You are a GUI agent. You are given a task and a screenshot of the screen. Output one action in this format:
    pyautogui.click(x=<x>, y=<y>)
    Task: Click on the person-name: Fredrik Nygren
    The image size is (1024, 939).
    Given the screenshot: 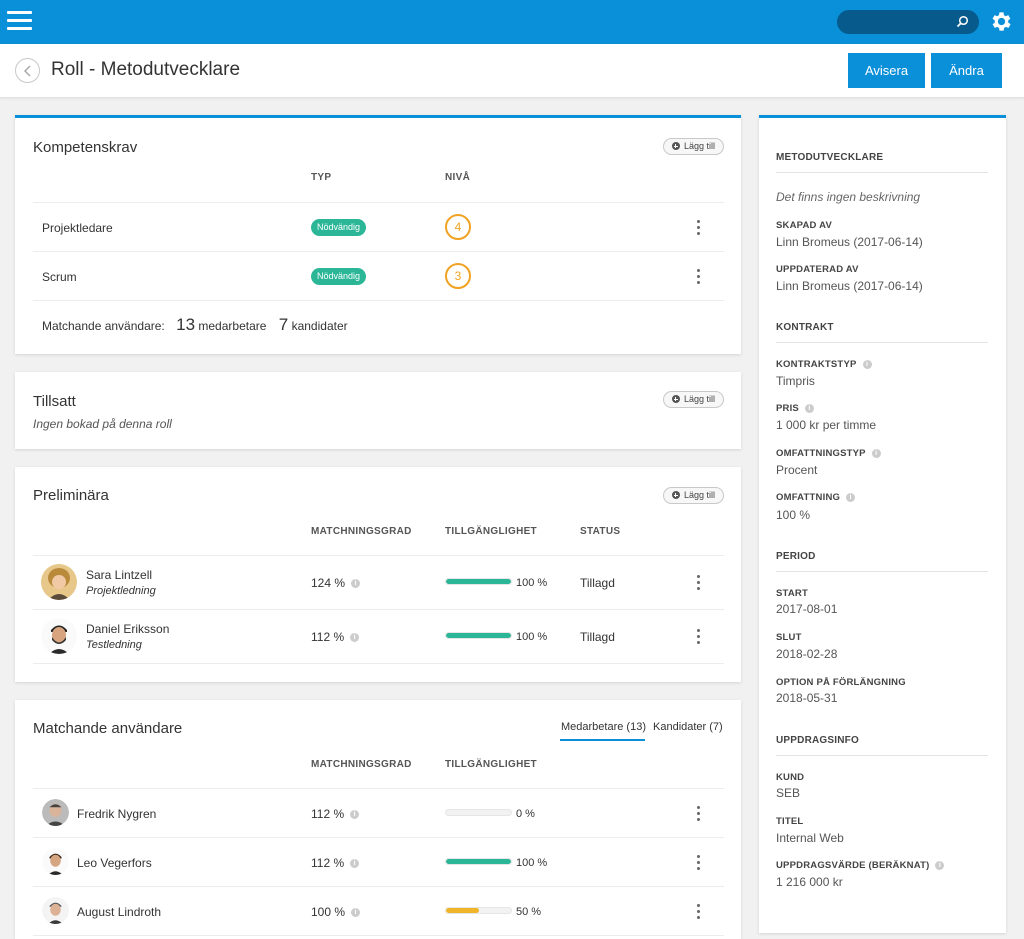 What is the action you would take?
    pyautogui.click(x=116, y=814)
    